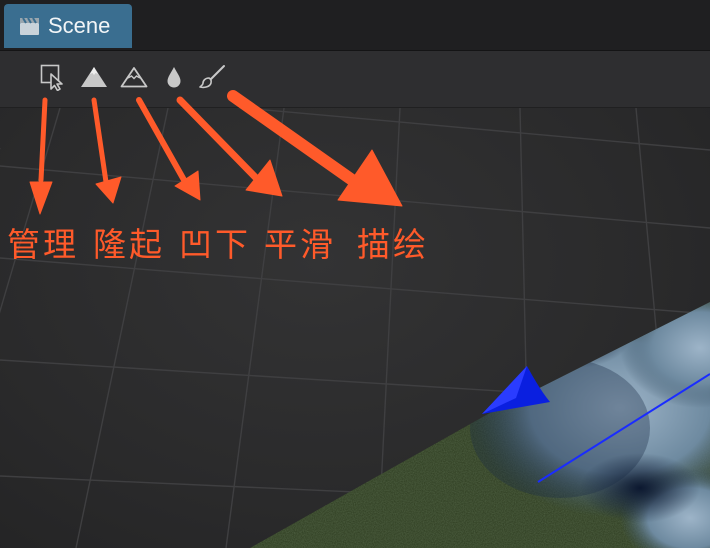  What do you see at coordinates (79, 25) in the screenshot?
I see `tab-label: Scene` at bounding box center [79, 25].